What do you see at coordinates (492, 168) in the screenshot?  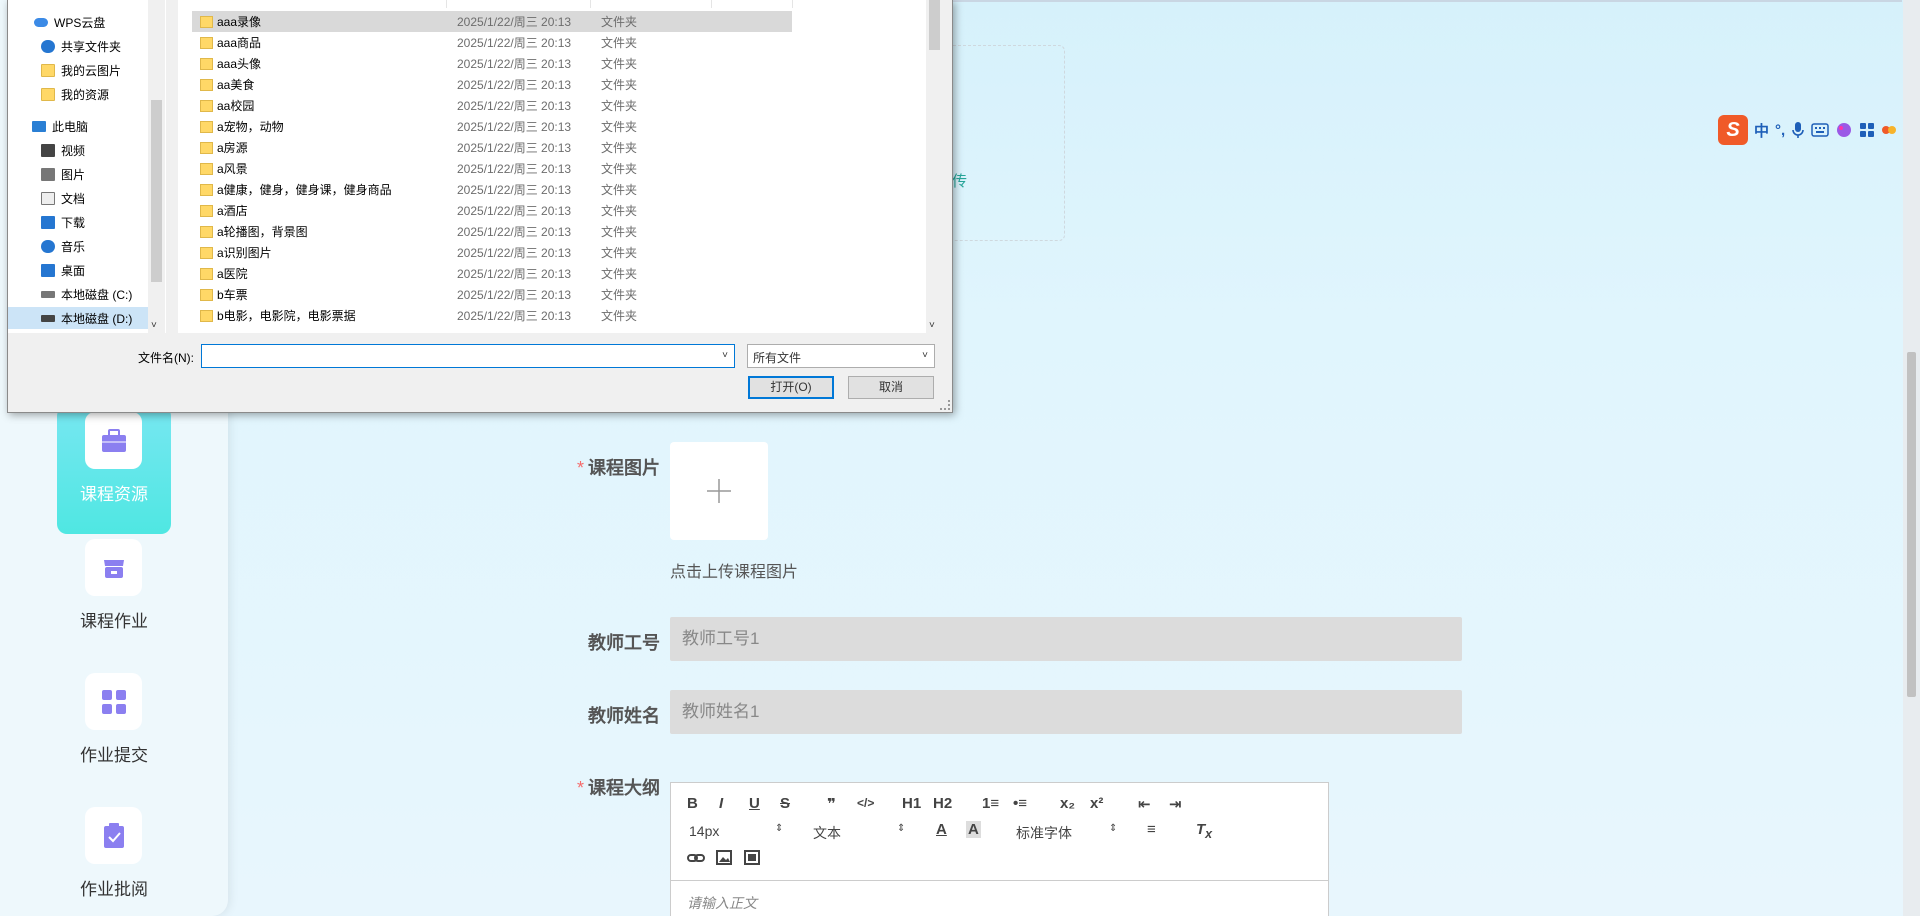 I see `file-row: a风景 2025/1/22/周三 20:13 文件夹` at bounding box center [492, 168].